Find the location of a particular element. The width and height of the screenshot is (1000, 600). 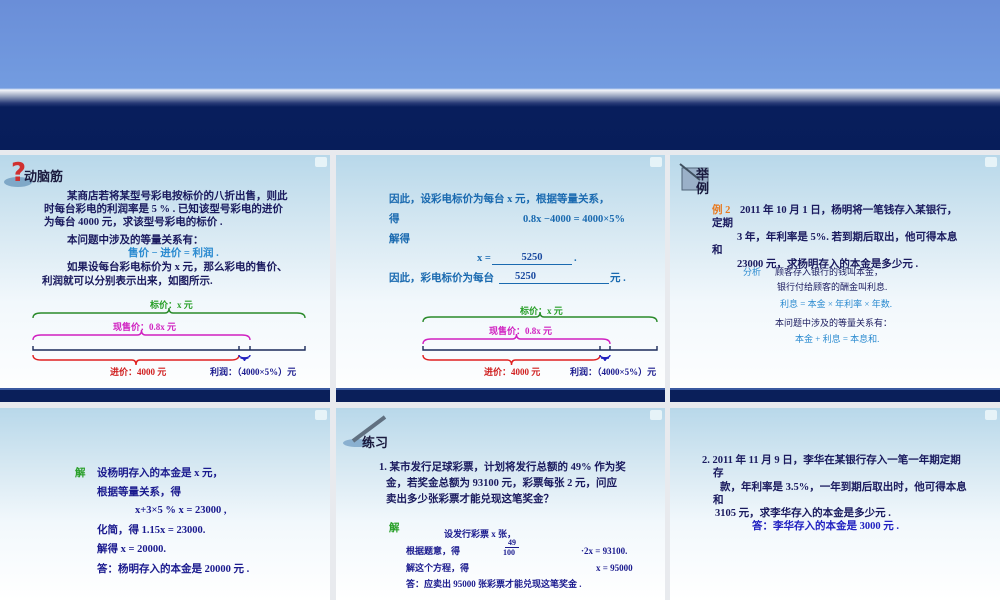

question-line: 款，年利率是 3.5%，一年到期后取出时，他可得本息 is located at coordinates (843, 487).